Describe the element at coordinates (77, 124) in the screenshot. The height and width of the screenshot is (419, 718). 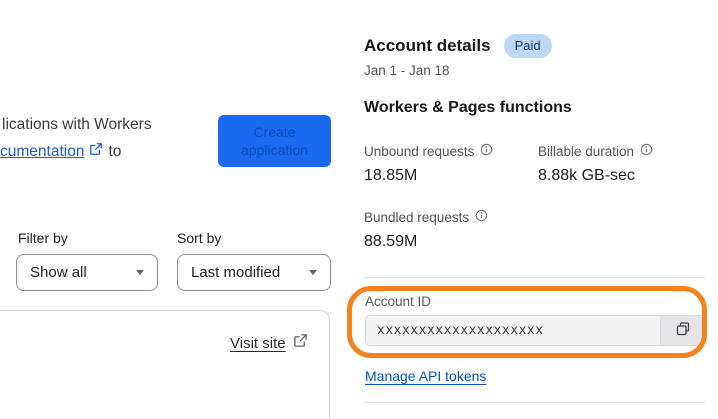
I see `intro-text-line1: lications with Workers` at that location.